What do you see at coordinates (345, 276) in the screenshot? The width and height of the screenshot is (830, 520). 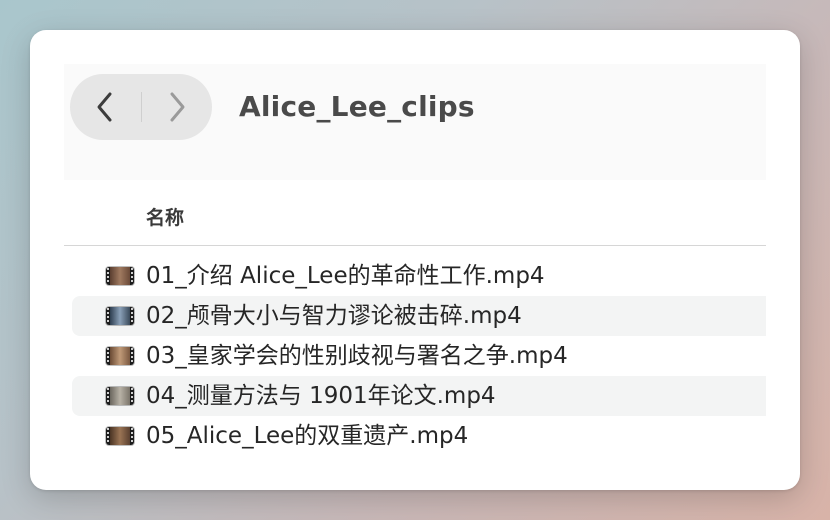 I see `file-name: 01_介绍 Alice_Lee的革命性工作.mp4` at bounding box center [345, 276].